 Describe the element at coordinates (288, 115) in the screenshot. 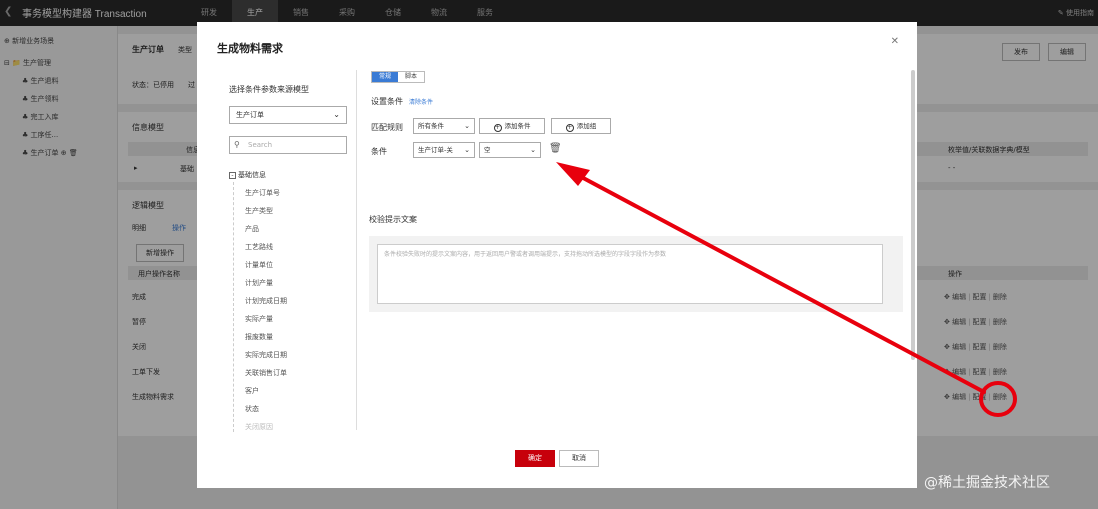

I see `source-model-select: 生产订单 ⌄` at that location.